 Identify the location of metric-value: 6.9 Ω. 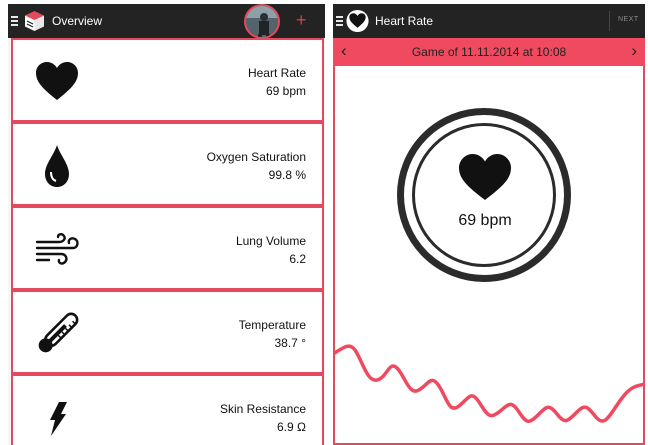
(291, 427).